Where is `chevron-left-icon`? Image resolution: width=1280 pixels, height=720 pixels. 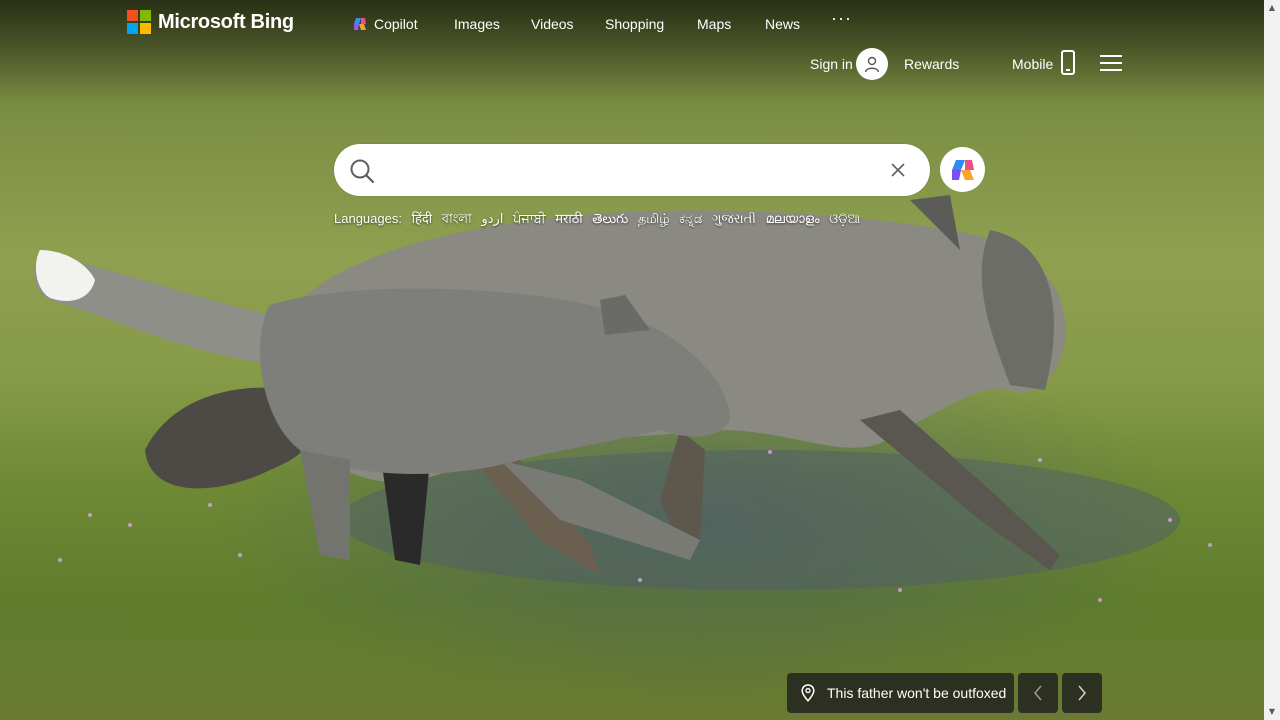 chevron-left-icon is located at coordinates (1038, 693).